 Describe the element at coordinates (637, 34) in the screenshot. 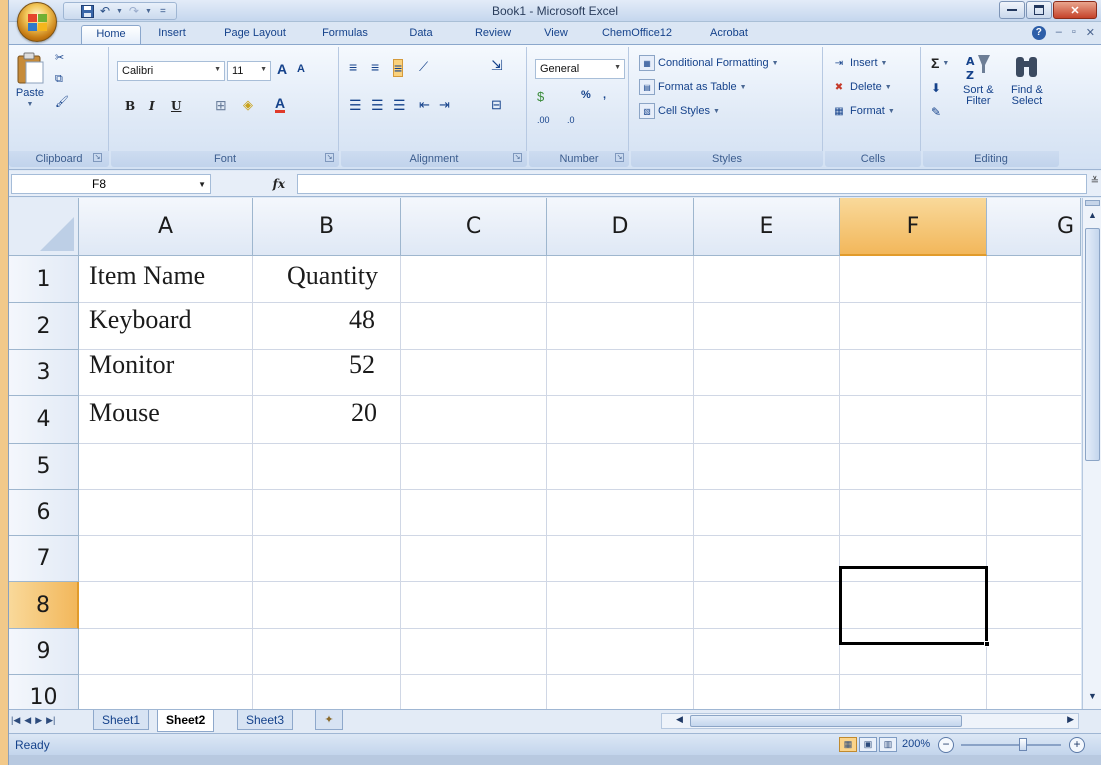

I see `tab-chemoffice: ChemOffice12` at that location.